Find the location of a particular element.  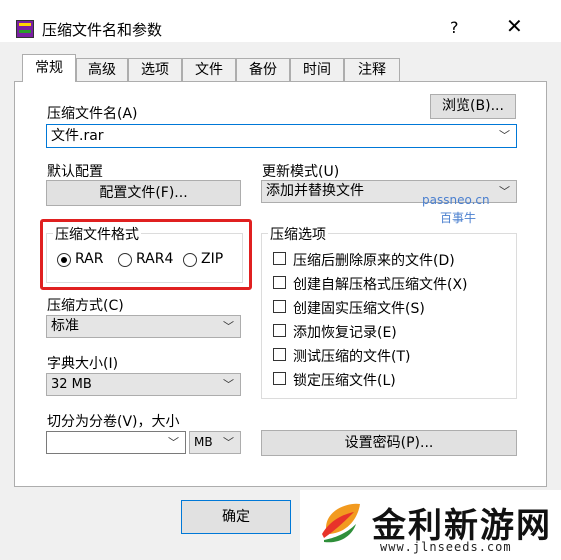

watermark-url: passneo.cn is located at coordinates (456, 200).